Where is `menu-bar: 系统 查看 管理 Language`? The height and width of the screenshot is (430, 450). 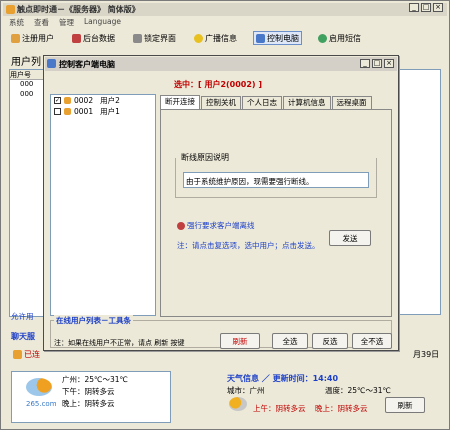 menu-bar: 系统 查看 管理 Language is located at coordinates (225, 23).